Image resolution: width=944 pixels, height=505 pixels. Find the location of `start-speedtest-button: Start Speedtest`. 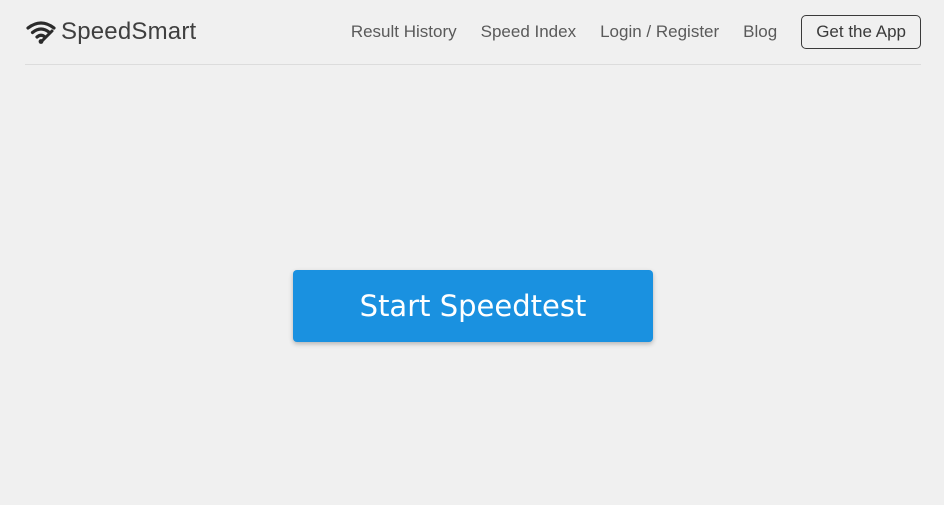

start-speedtest-button: Start Speedtest is located at coordinates (473, 306).